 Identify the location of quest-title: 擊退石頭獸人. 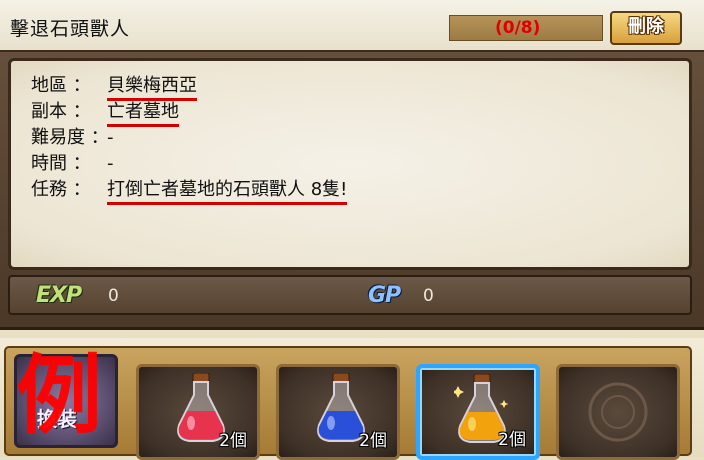
(70, 29).